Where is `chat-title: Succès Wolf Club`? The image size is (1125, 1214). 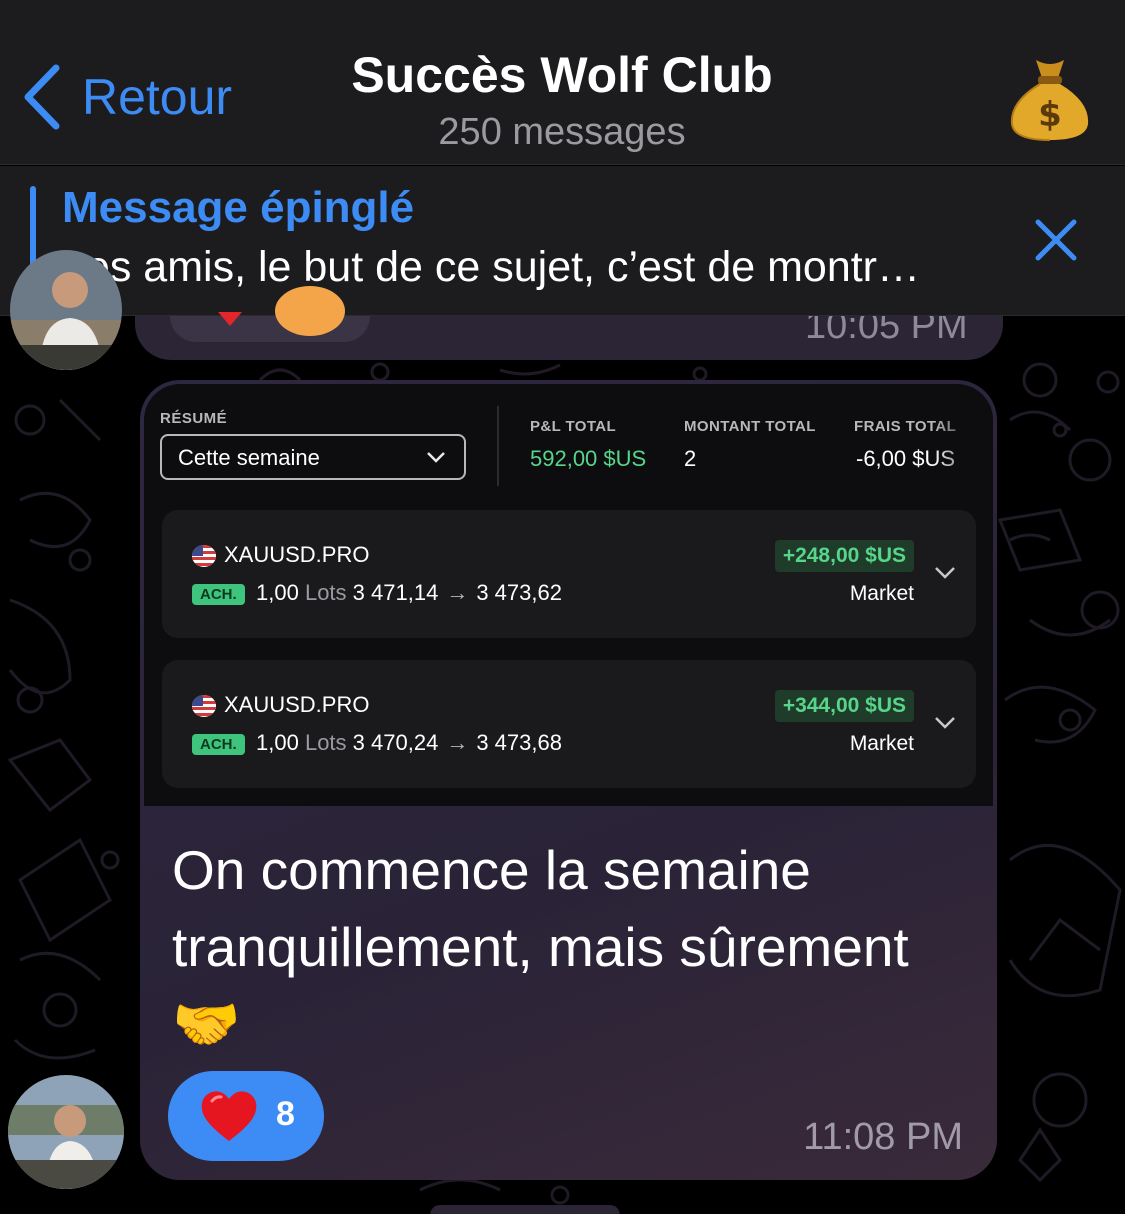 chat-title: Succès Wolf Club is located at coordinates (562, 75).